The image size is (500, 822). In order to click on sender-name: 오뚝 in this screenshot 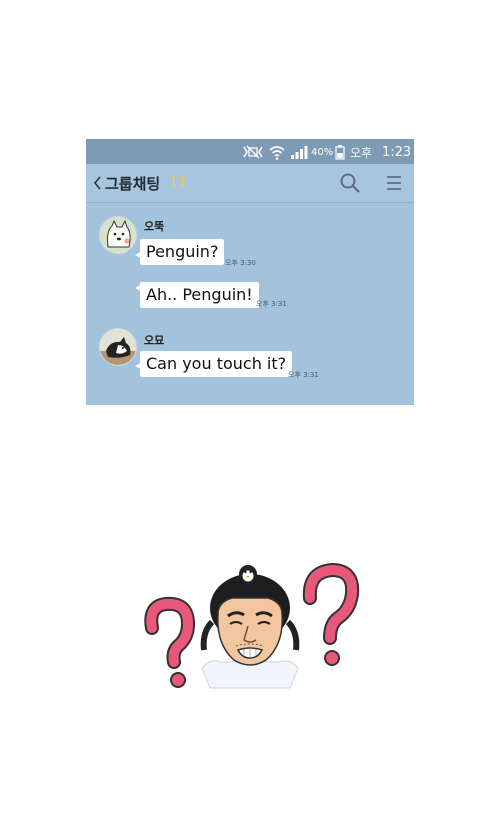, I will do `click(154, 226)`.